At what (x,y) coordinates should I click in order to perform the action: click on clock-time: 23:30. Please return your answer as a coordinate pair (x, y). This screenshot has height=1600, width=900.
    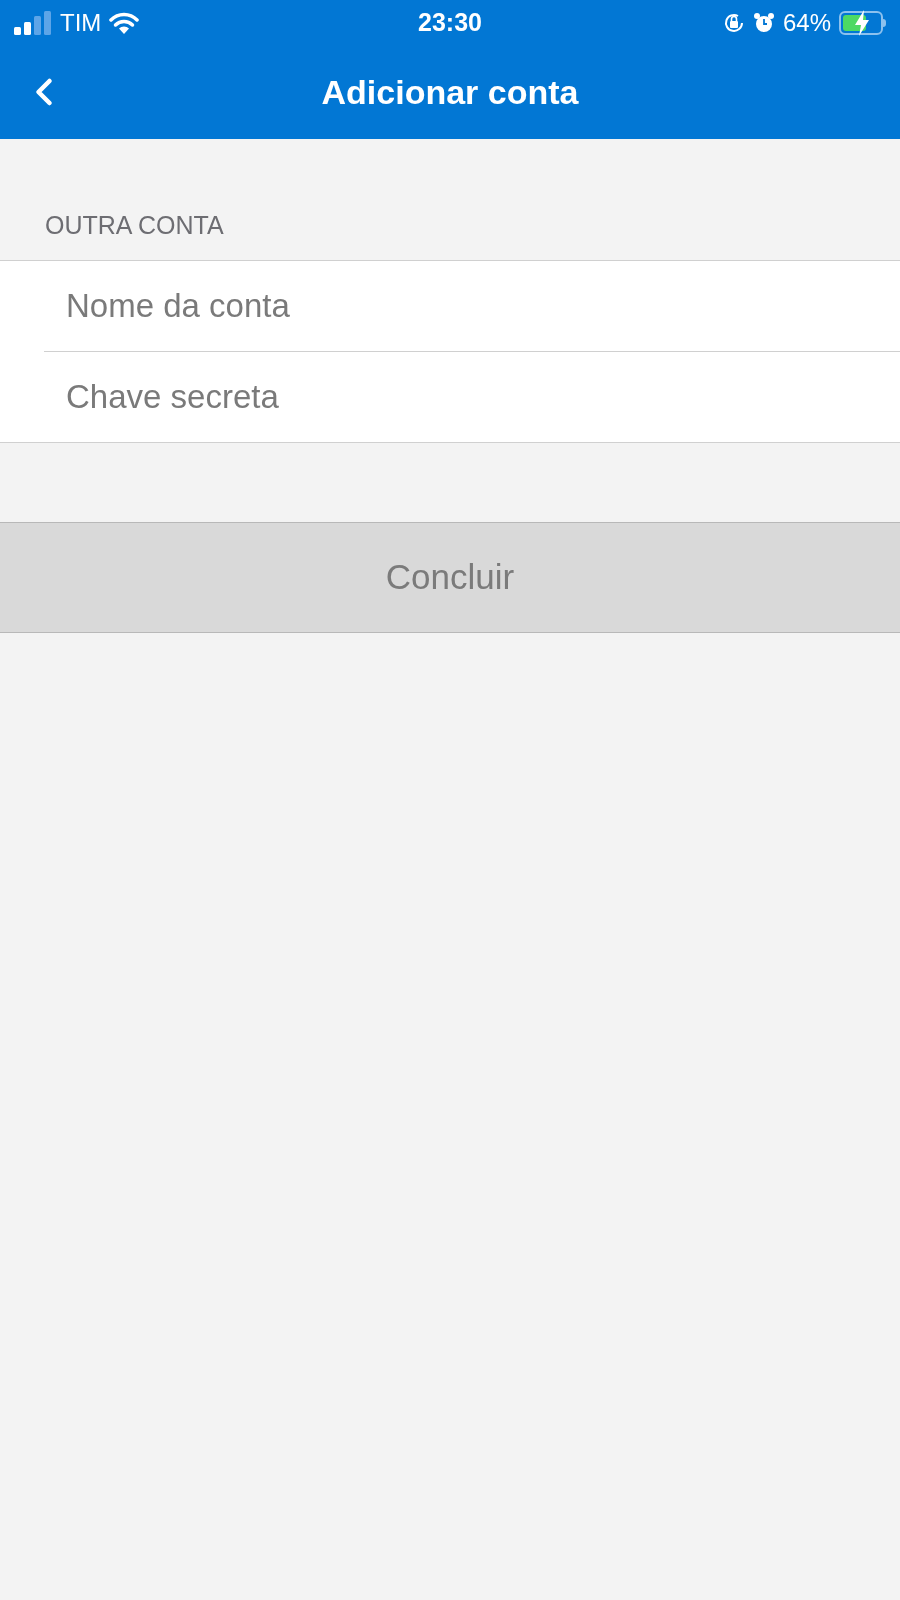
    Looking at the image, I should click on (450, 23).